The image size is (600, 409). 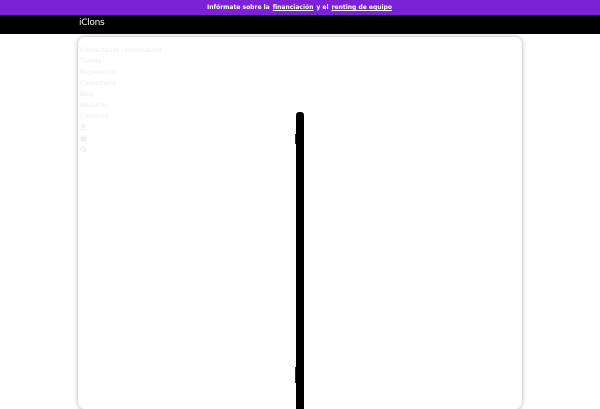 I want to click on search-icon, so click(x=83, y=149).